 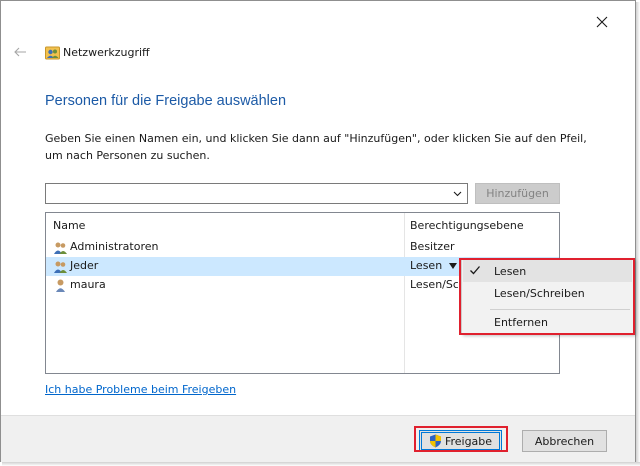 What do you see at coordinates (430, 265) in the screenshot?
I see `row-permission: Lesen` at bounding box center [430, 265].